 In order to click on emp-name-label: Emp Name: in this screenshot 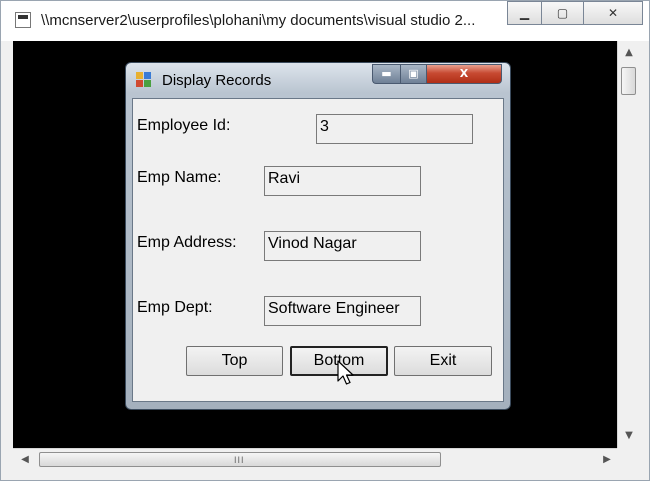, I will do `click(179, 177)`.